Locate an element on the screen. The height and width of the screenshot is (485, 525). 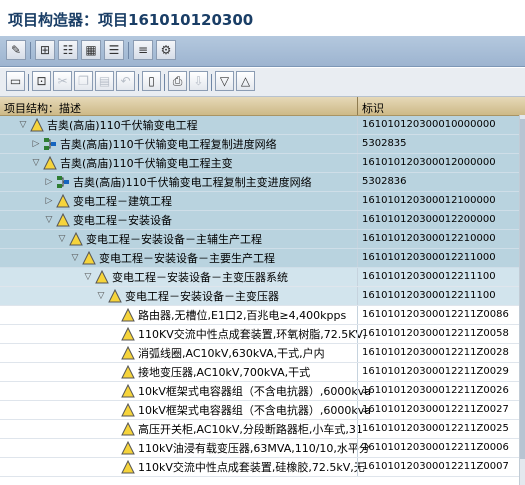
open-icon: ▭ is located at coordinates (15, 81).